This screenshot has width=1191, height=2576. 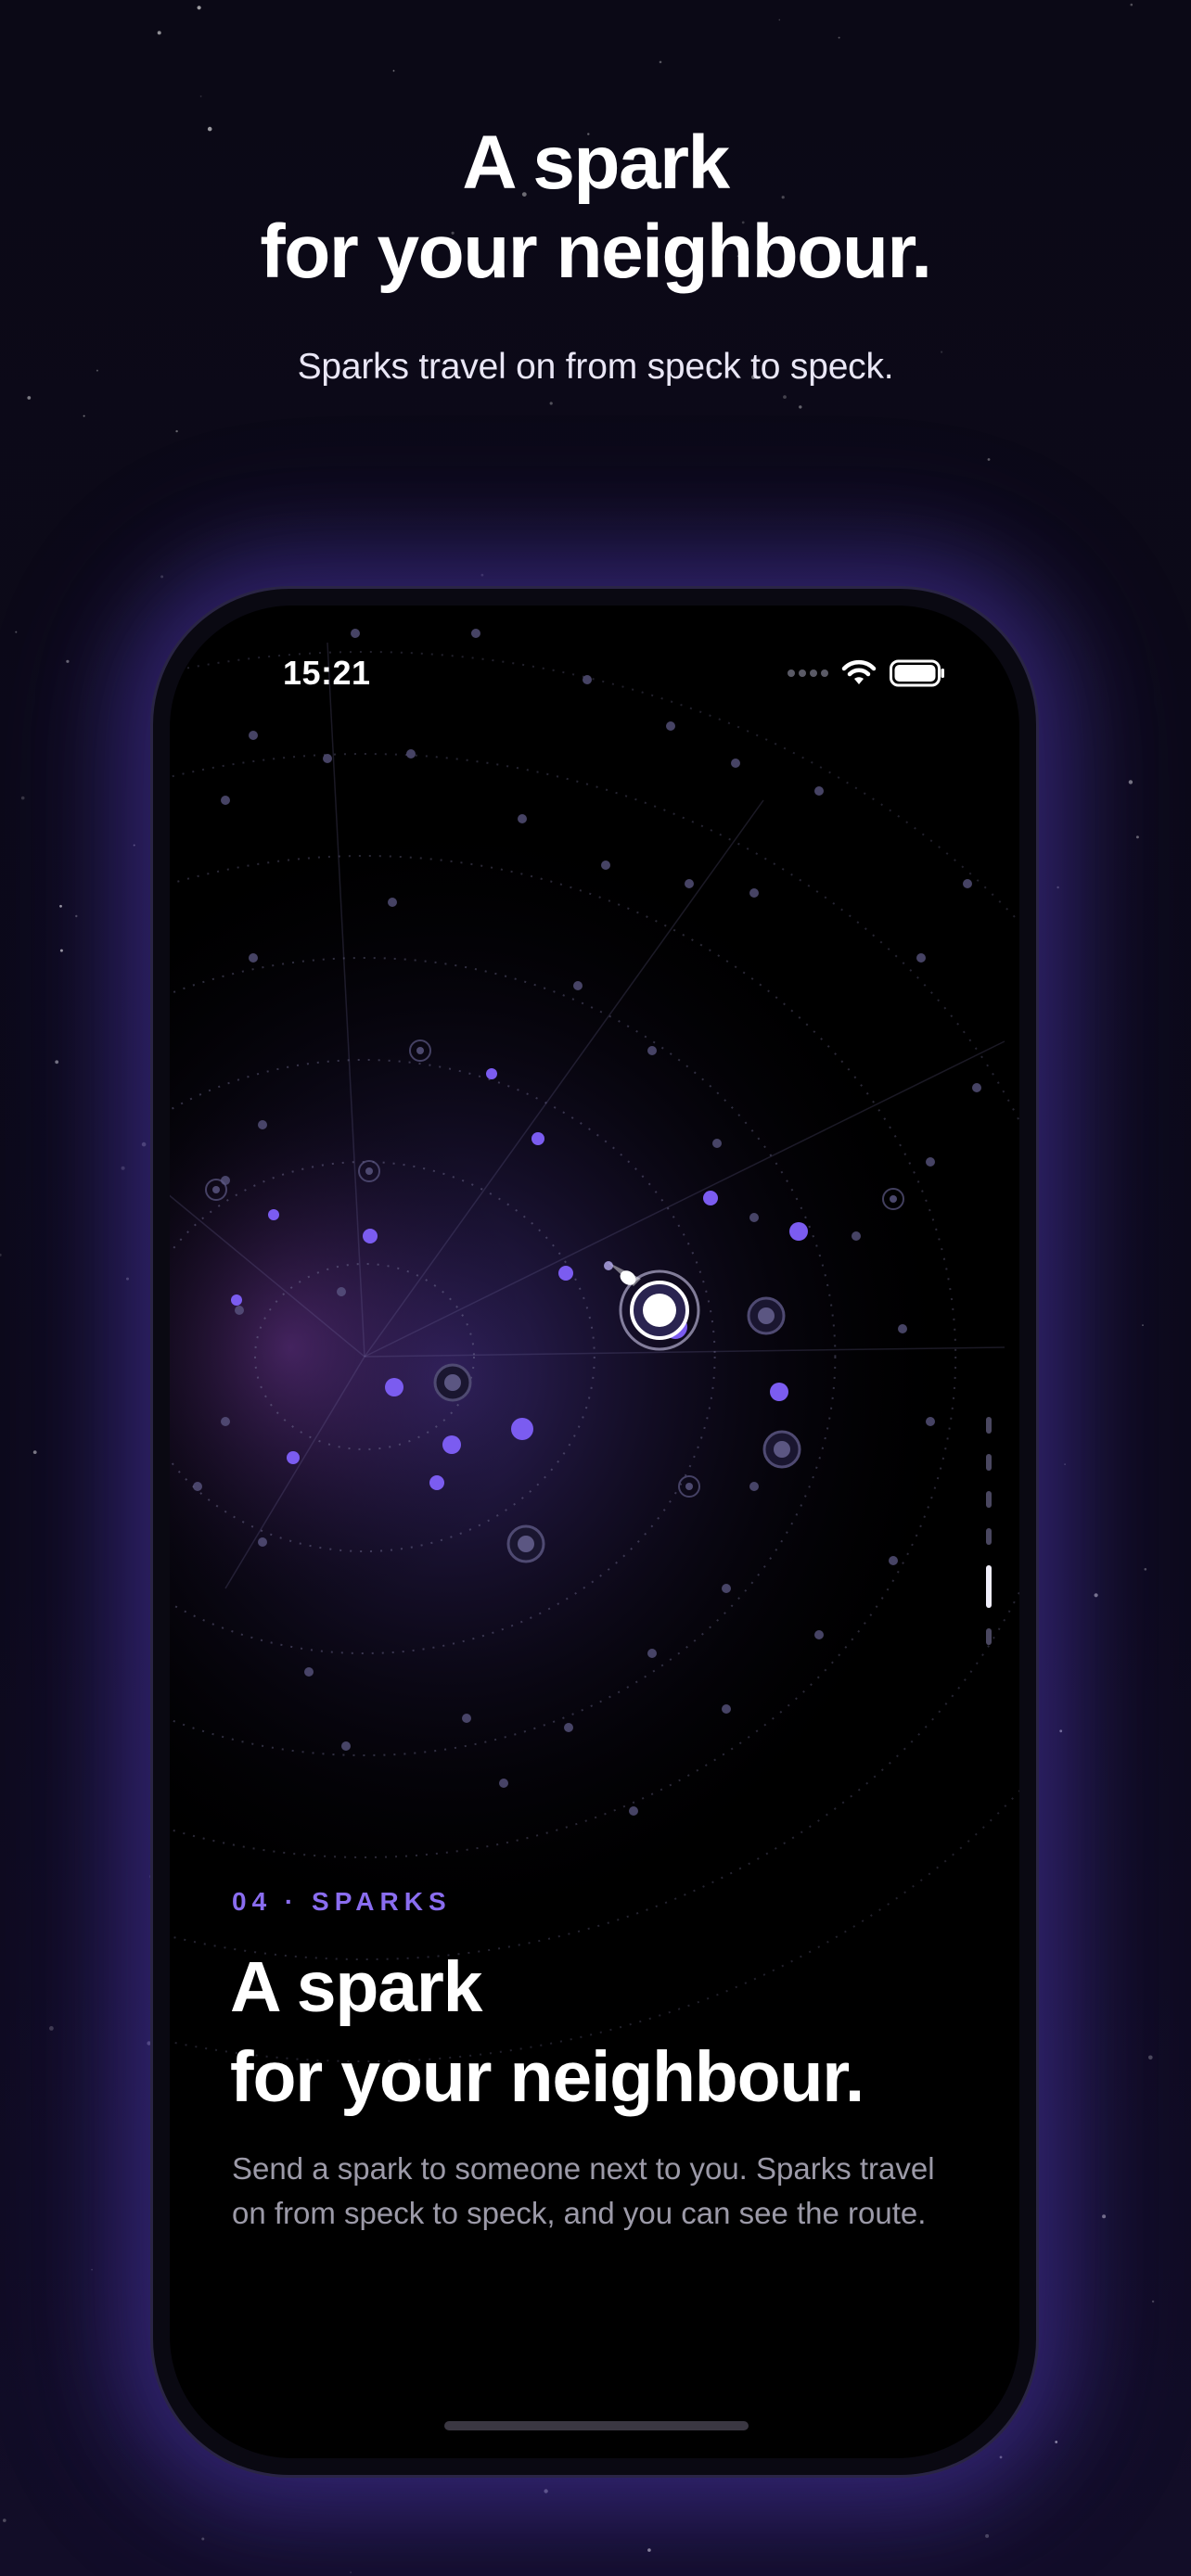 I want to click on page-indicator, so click(x=989, y=1531).